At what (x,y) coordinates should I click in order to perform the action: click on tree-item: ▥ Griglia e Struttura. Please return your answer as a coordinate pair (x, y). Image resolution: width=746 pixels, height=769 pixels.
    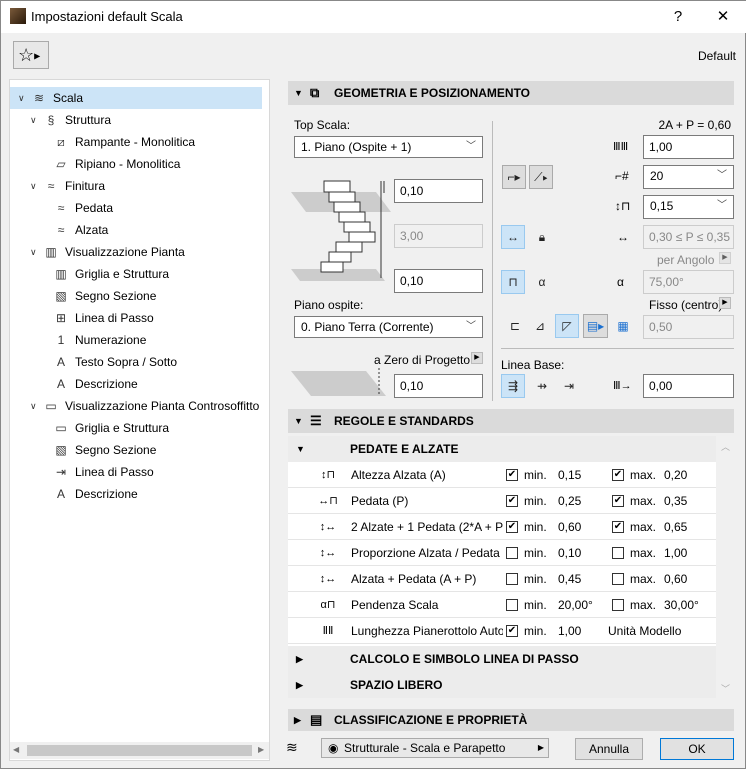
    Looking at the image, I should click on (136, 274).